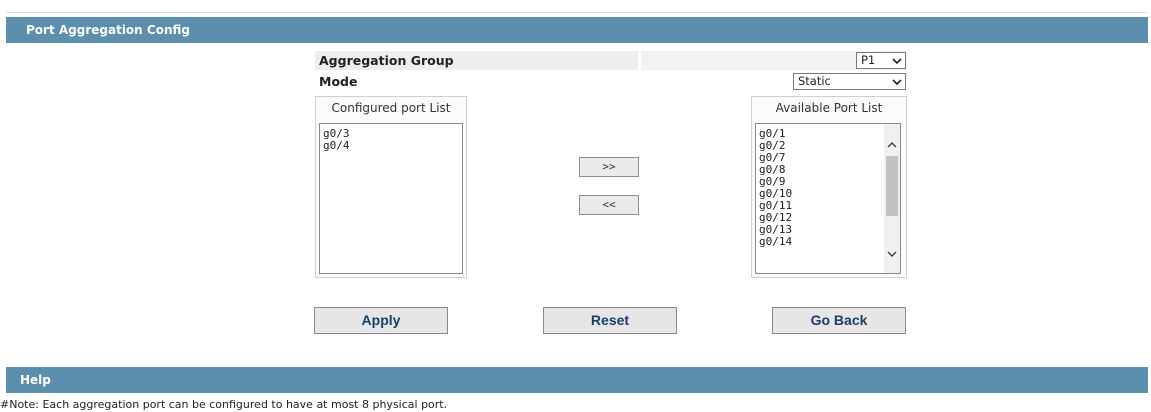  I want to click on list-item: g0/14, so click(828, 242).